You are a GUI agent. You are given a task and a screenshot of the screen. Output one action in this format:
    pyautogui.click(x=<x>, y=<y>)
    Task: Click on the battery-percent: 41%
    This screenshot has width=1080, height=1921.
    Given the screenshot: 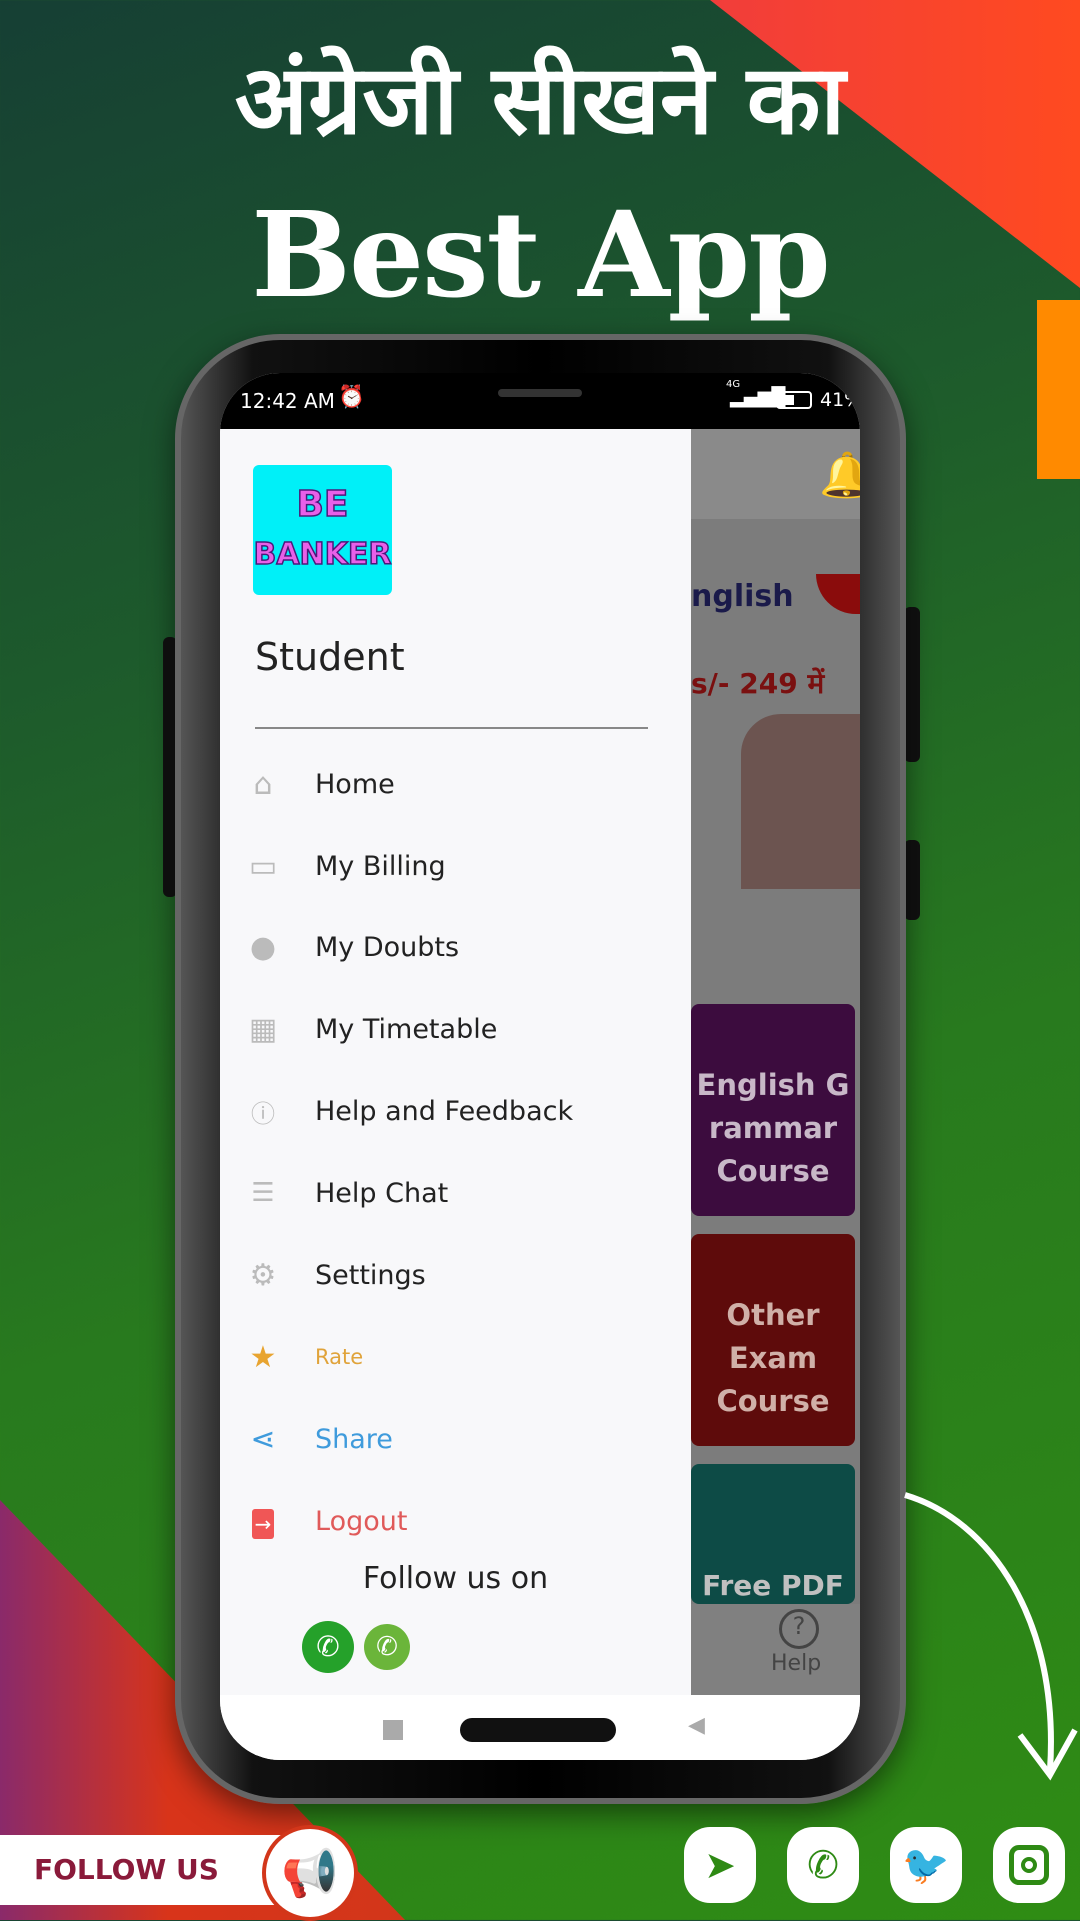 What is the action you would take?
    pyautogui.click(x=840, y=400)
    